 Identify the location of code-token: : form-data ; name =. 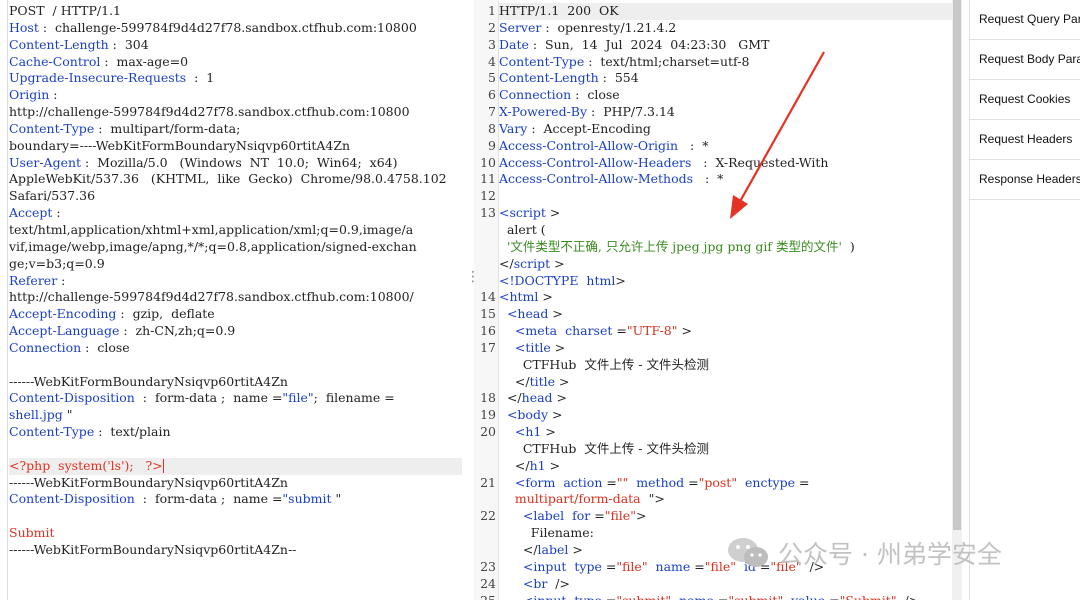
(208, 398).